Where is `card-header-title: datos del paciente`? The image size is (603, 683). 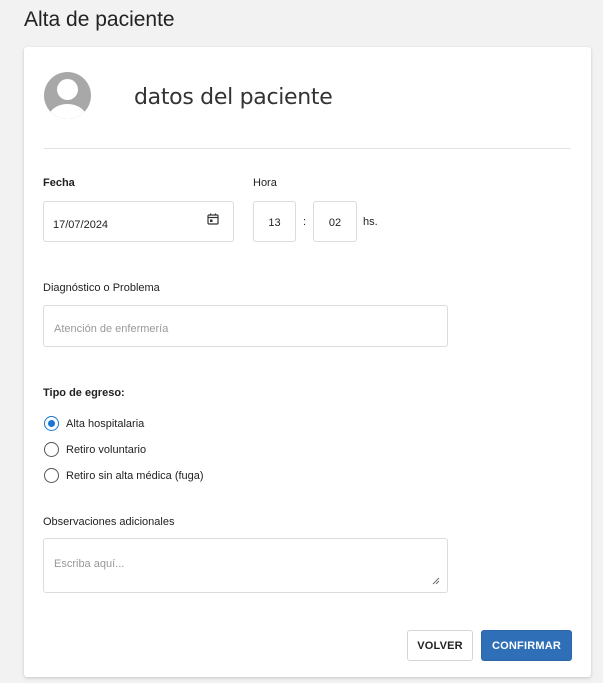
card-header-title: datos del paciente is located at coordinates (233, 97).